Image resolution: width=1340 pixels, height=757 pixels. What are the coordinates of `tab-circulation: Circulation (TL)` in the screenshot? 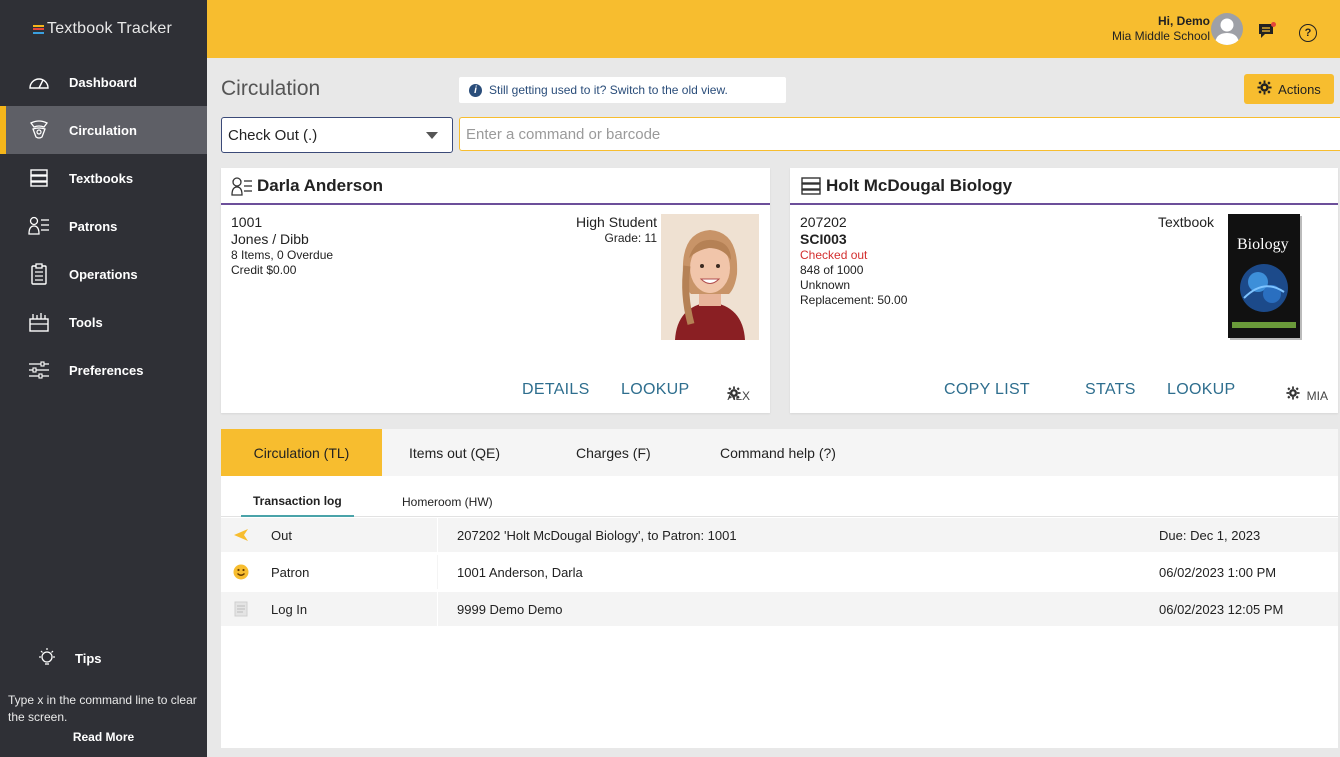 It's located at (301, 452).